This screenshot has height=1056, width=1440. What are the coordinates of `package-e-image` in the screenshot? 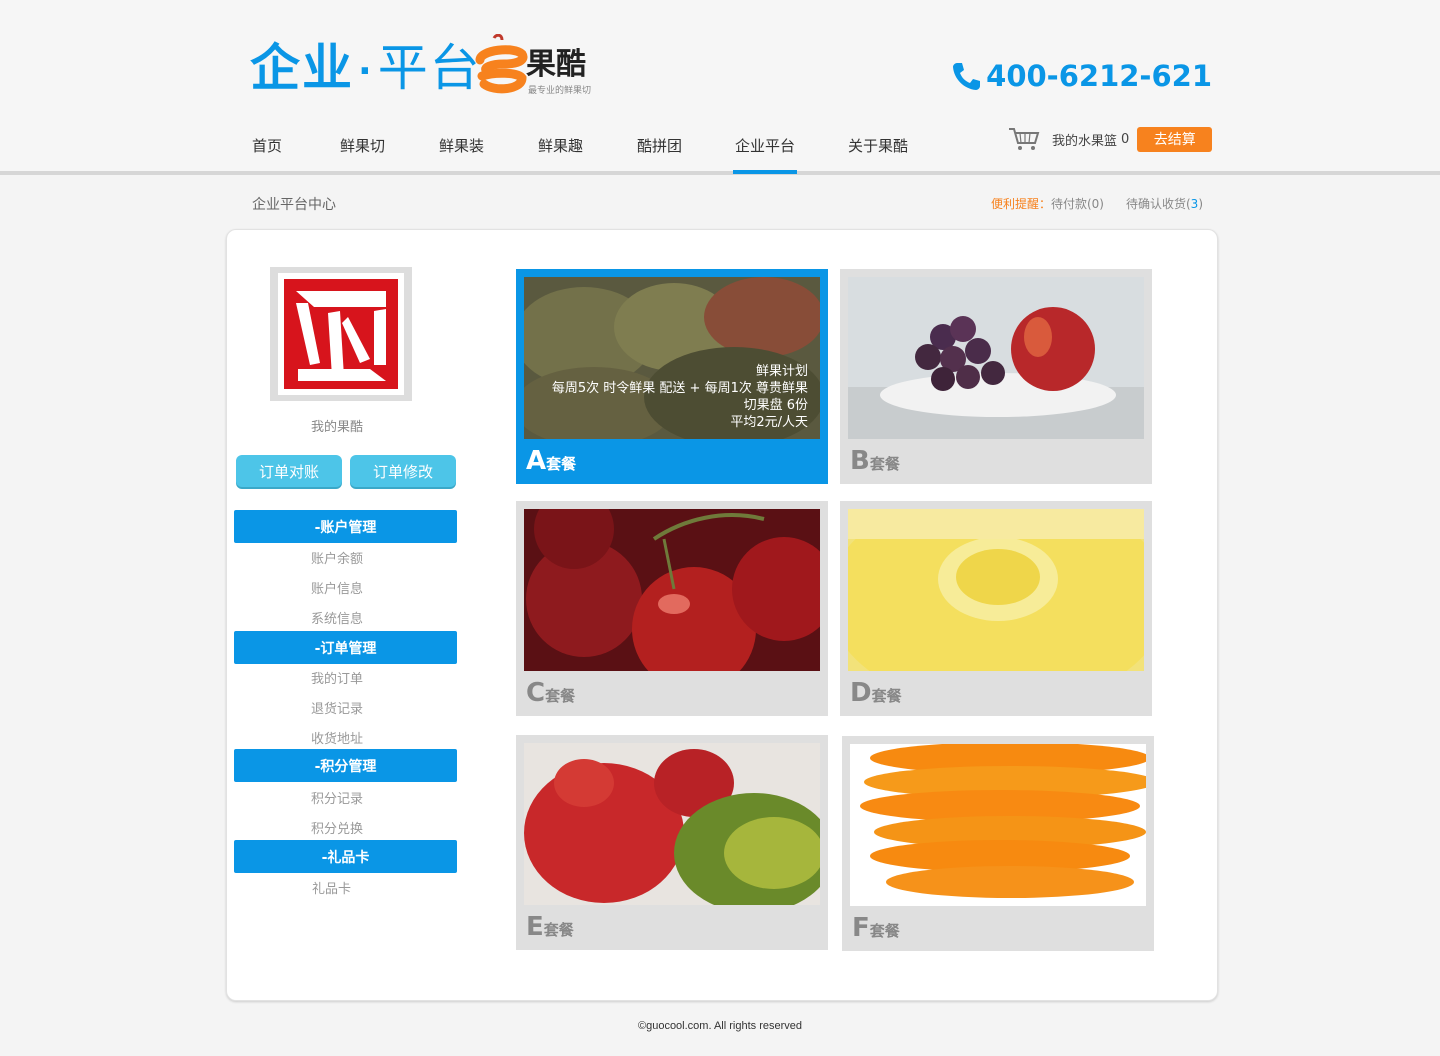 It's located at (672, 824).